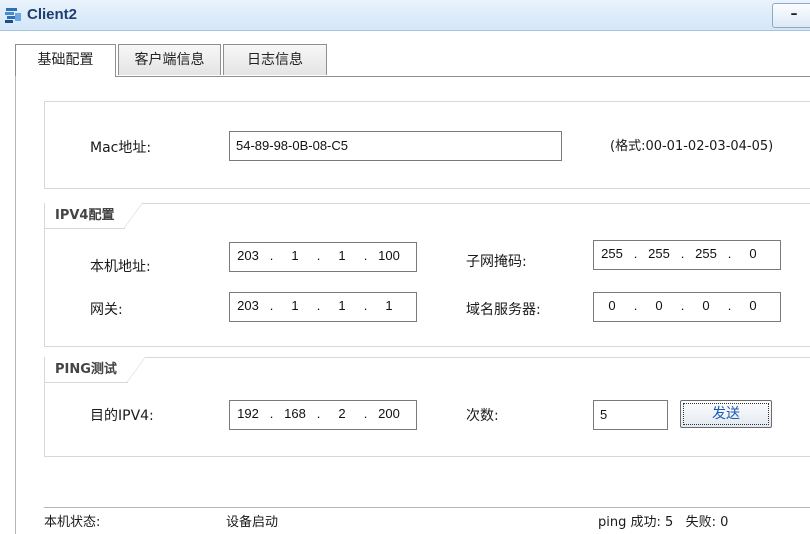 The height and width of the screenshot is (534, 810). I want to click on host-address-input: 203. 1. 1. 100, so click(323, 257).